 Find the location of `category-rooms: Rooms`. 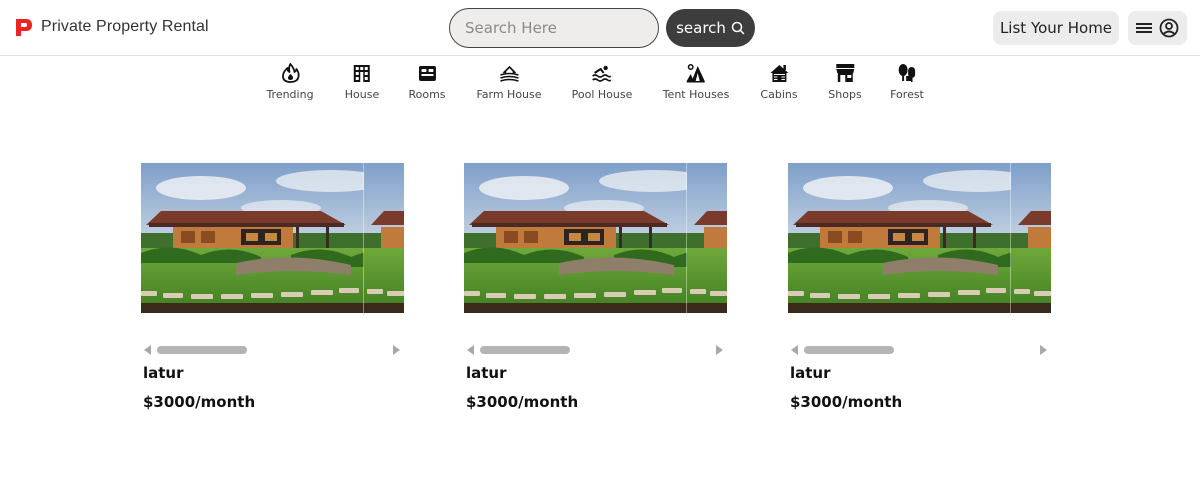

category-rooms: Rooms is located at coordinates (427, 81).